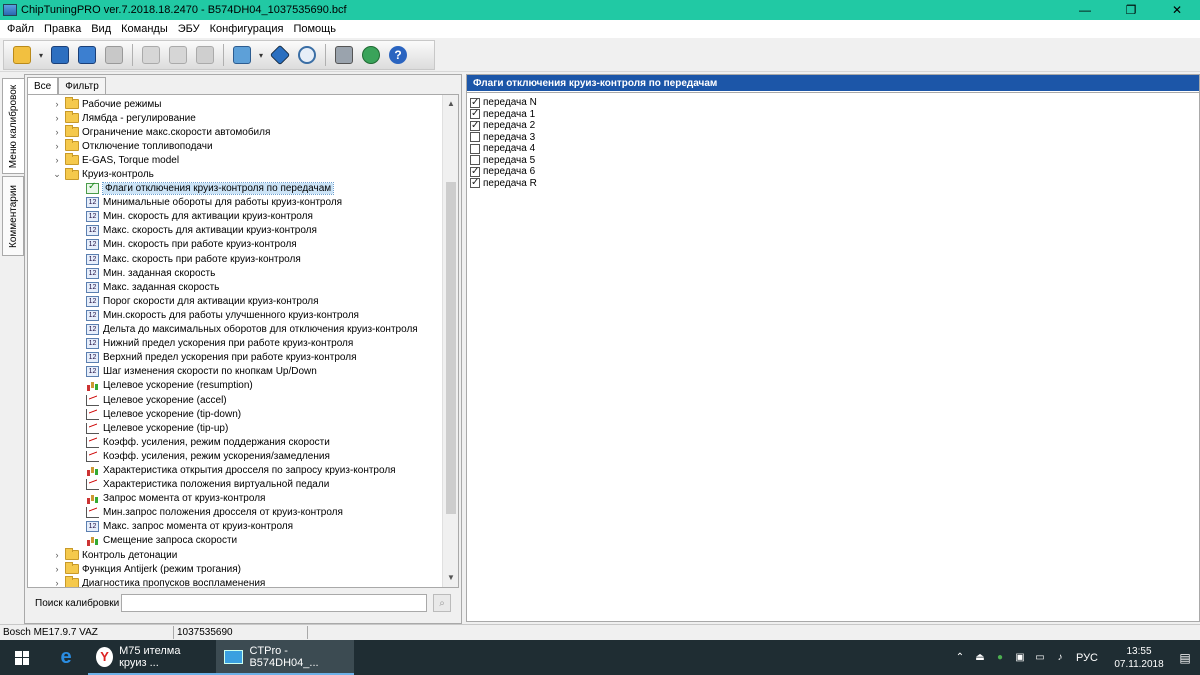  Describe the element at coordinates (236, 555) in the screenshot. I see `tree-folder: › Контроль детонации` at that location.